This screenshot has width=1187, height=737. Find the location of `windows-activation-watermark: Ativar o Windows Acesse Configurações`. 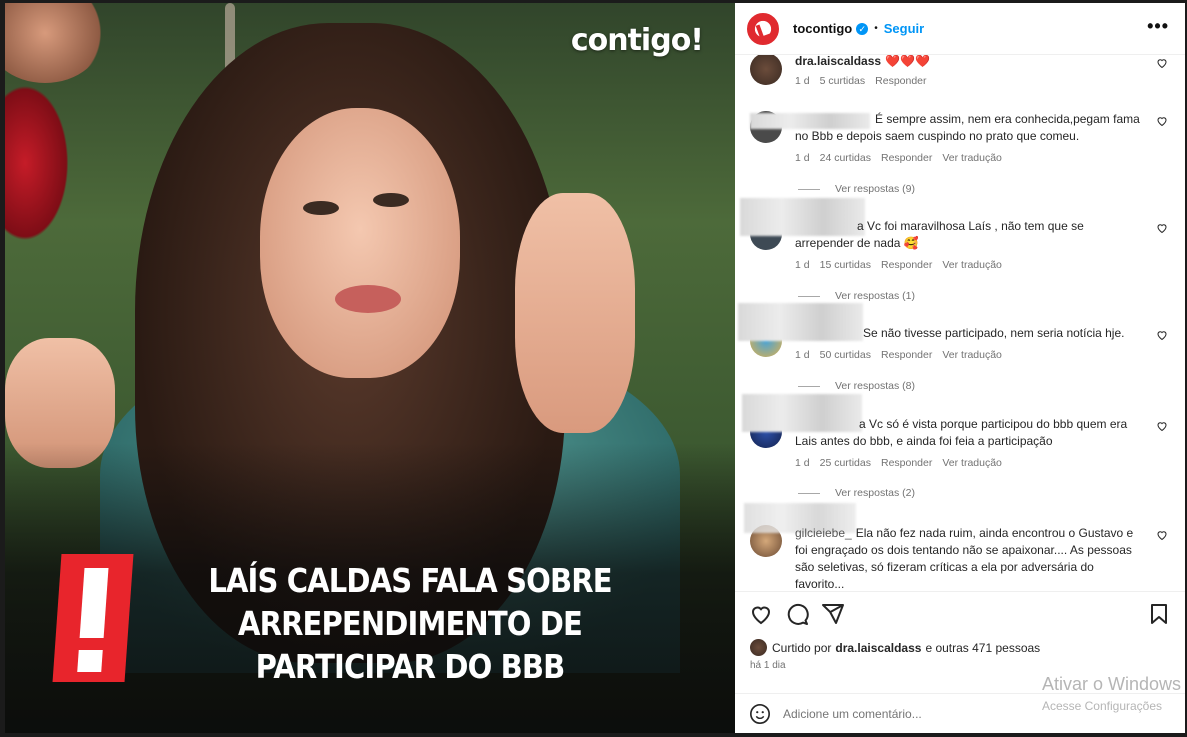

windows-activation-watermark: Ativar o Windows Acesse Configurações is located at coordinates (1111, 693).